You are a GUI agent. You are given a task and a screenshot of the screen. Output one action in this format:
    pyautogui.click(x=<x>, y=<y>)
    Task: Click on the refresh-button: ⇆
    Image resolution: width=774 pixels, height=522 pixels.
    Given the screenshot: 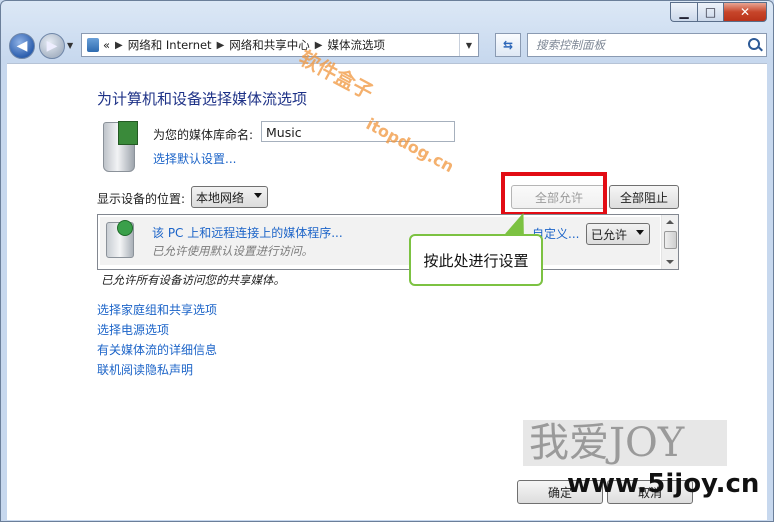 What is the action you would take?
    pyautogui.click(x=508, y=45)
    